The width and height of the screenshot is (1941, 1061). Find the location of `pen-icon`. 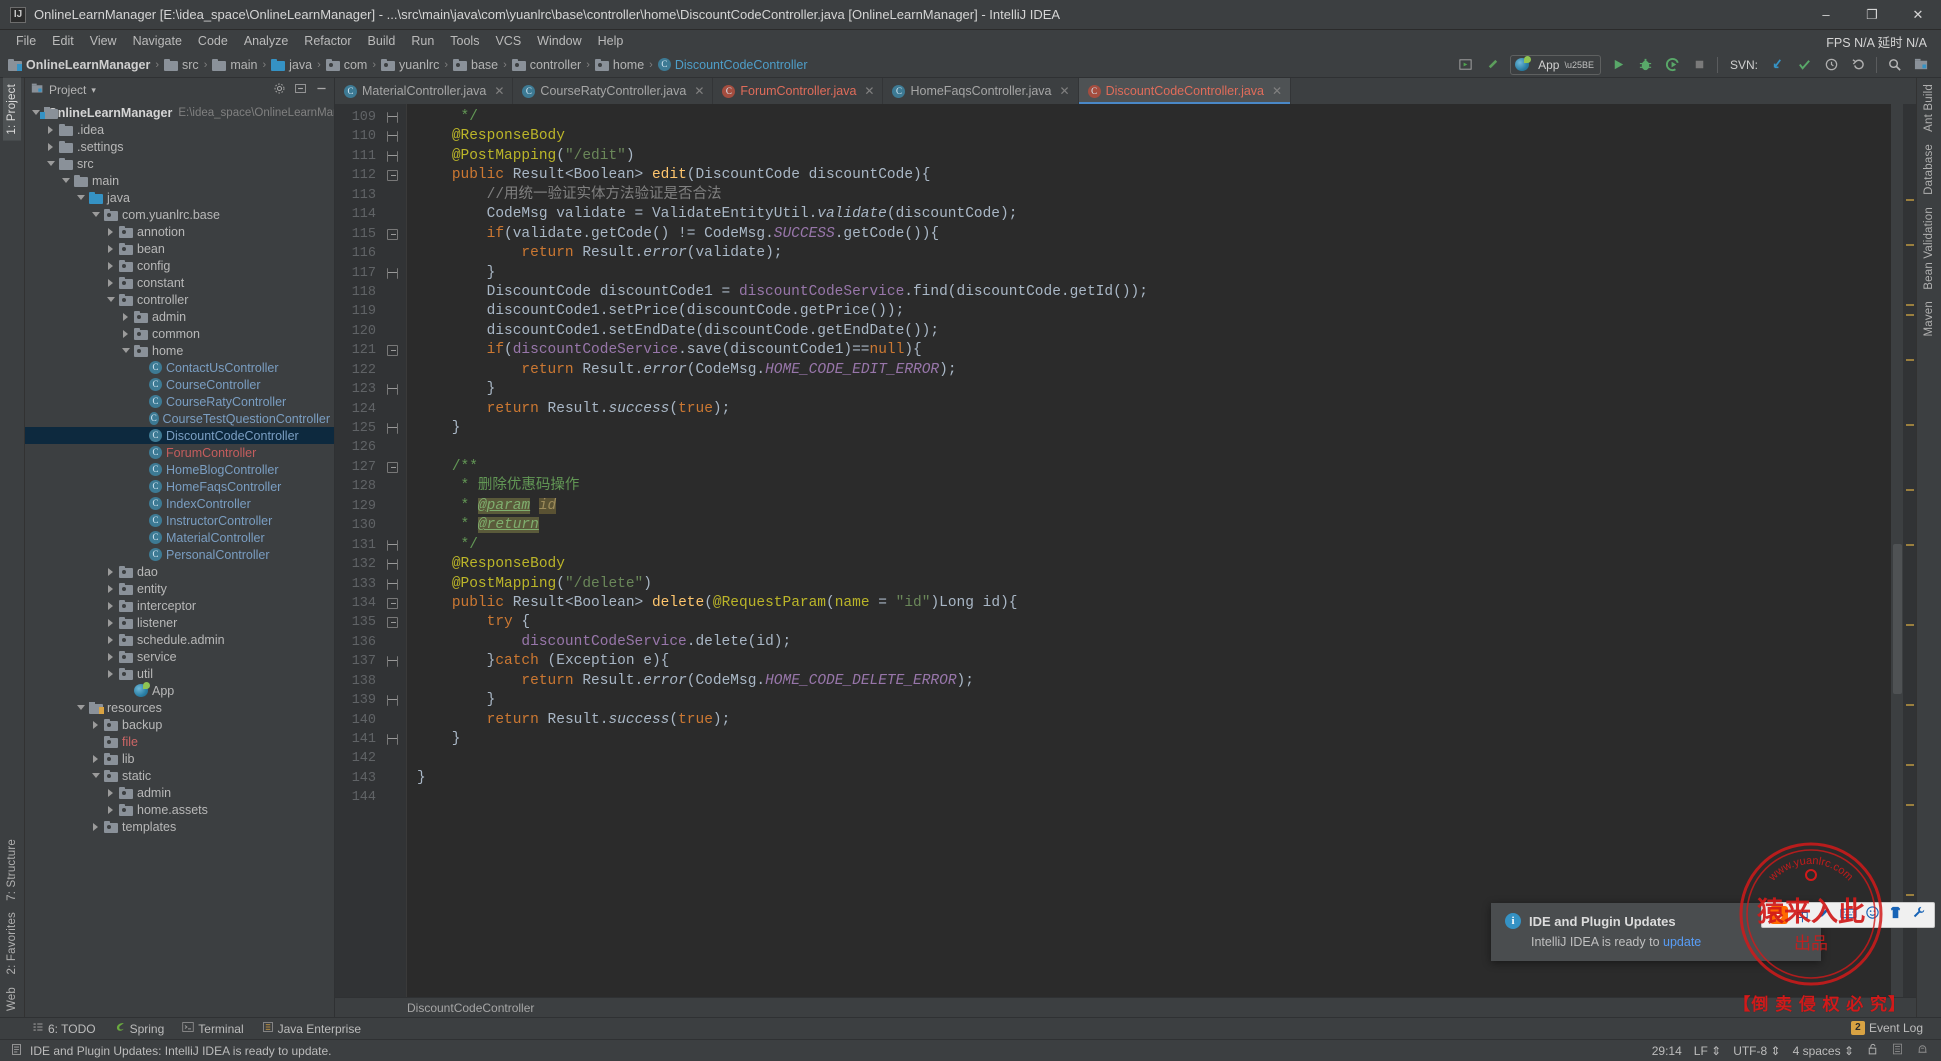

pen-icon is located at coordinates (1824, 915).